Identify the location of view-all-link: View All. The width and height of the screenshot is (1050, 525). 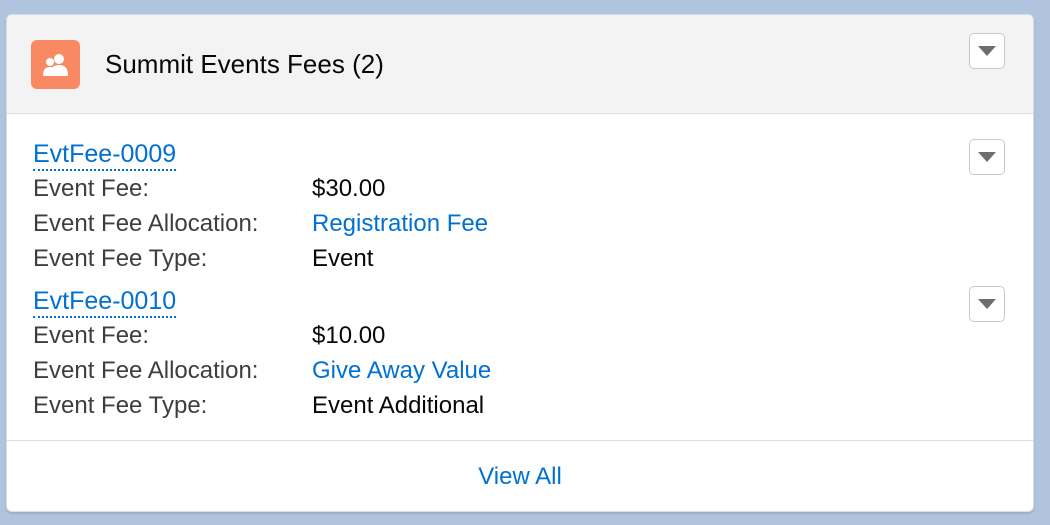
(520, 477).